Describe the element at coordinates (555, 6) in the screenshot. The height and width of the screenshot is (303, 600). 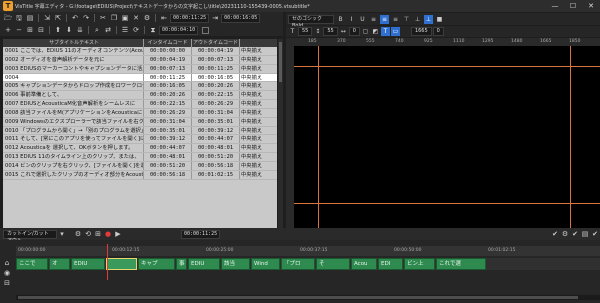
I see `minimize-button: —` at that location.